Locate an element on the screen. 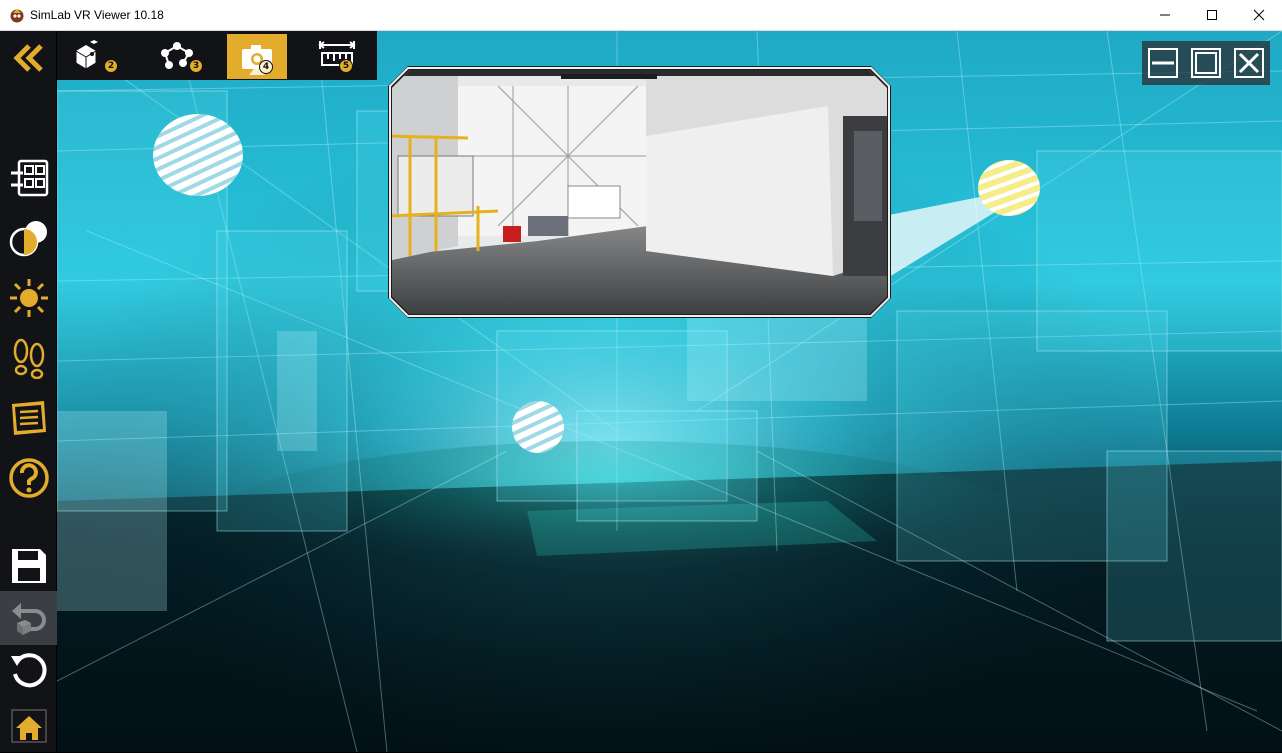 The image size is (1282, 753). walk-mode-button is located at coordinates (28, 358).